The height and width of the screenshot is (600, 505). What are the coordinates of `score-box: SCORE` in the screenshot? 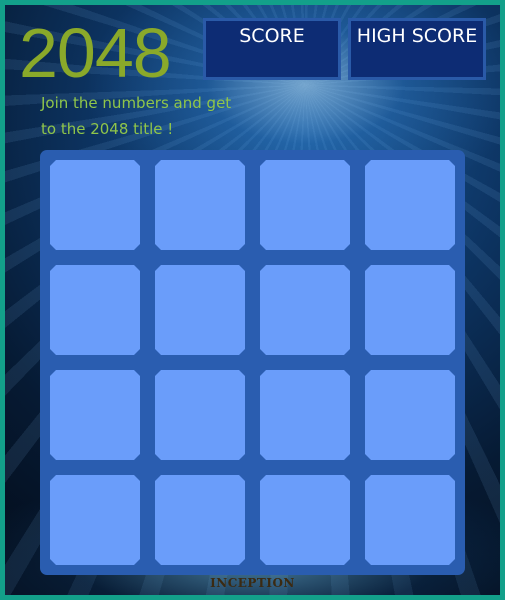 It's located at (272, 49).